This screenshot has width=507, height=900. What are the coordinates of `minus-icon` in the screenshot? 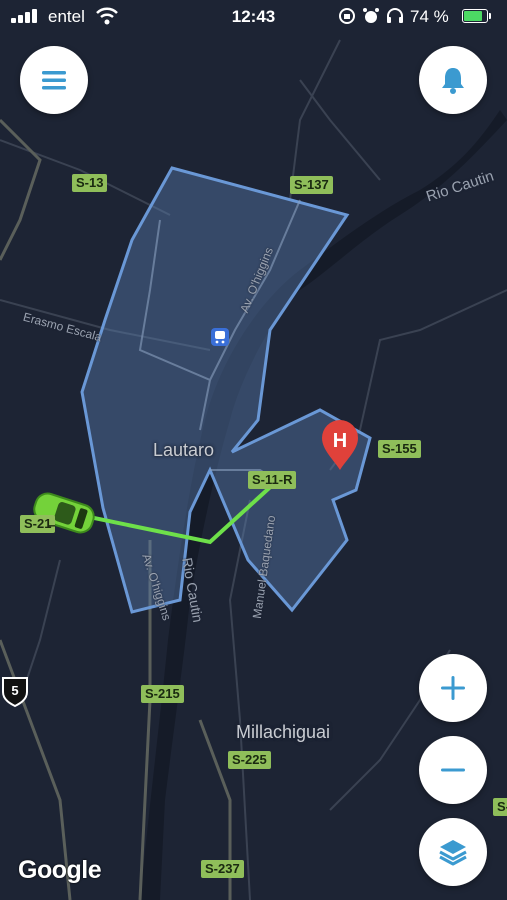 It's located at (453, 770).